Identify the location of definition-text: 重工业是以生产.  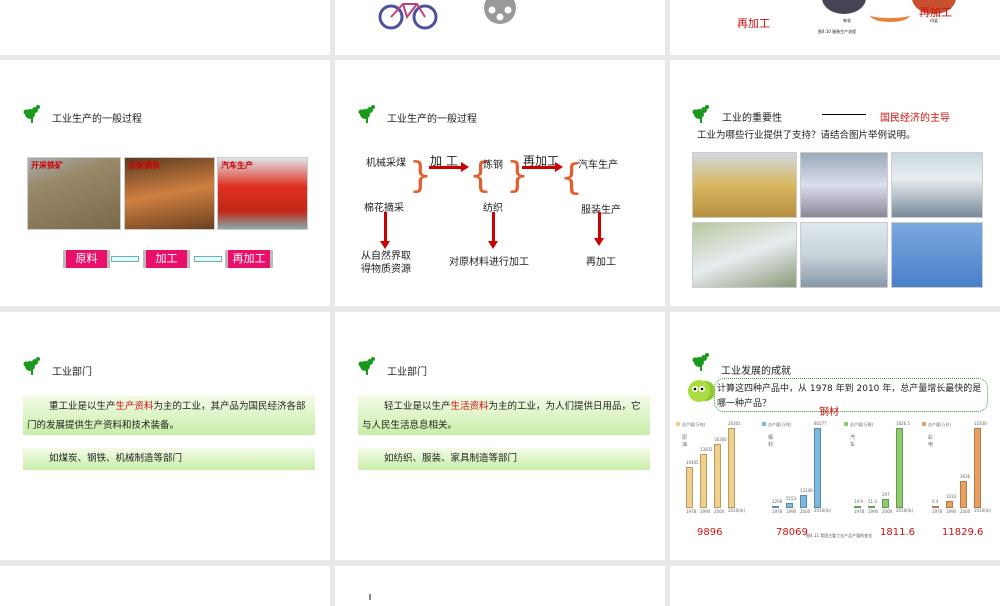
(82, 406).